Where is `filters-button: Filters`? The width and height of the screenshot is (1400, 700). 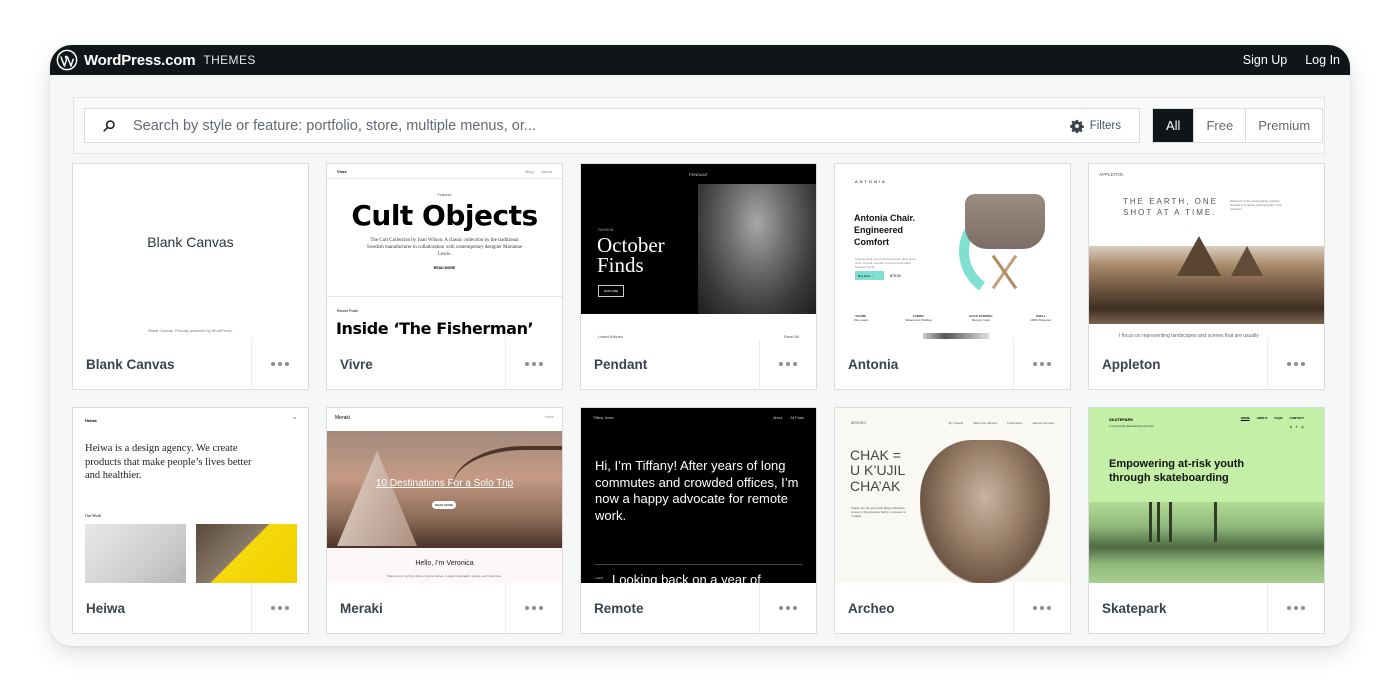
filters-button: Filters is located at coordinates (1095, 126).